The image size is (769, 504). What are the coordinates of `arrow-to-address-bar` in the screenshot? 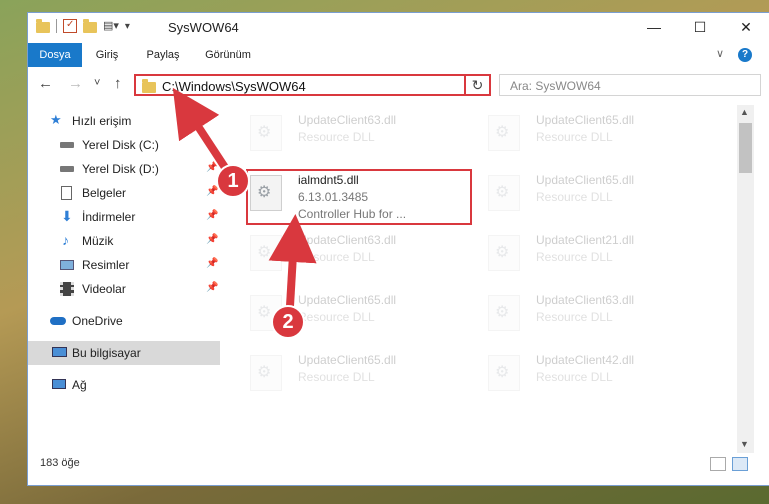 It's located at (202, 131).